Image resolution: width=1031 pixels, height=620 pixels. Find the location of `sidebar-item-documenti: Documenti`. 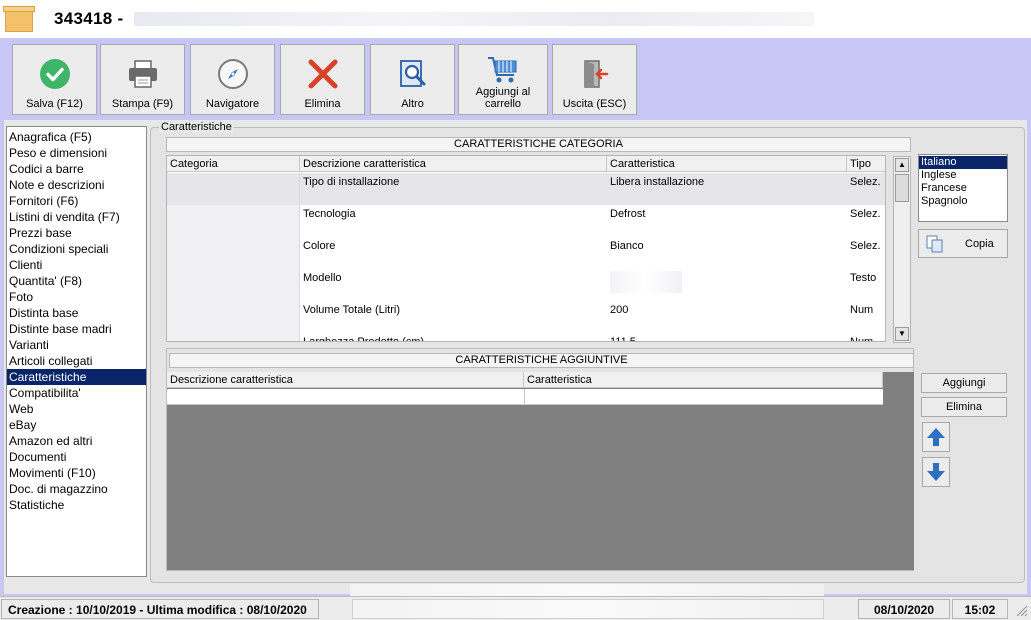

sidebar-item-documenti: Documenti is located at coordinates (76, 457).